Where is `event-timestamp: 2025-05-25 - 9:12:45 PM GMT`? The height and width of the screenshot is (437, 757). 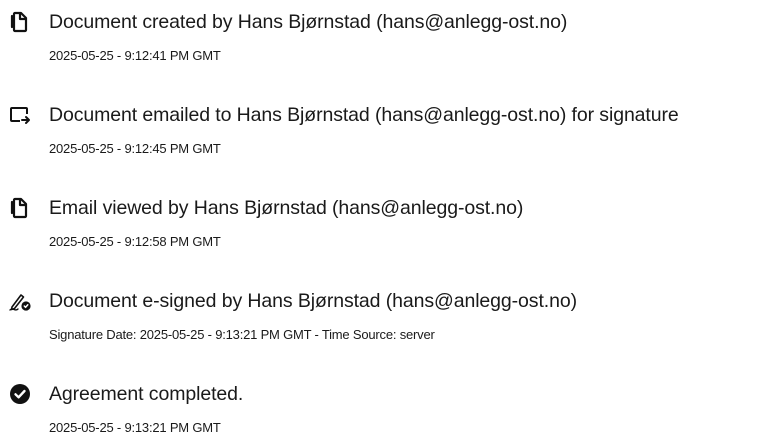
event-timestamp: 2025-05-25 - 9:12:45 PM GMT is located at coordinates (135, 148).